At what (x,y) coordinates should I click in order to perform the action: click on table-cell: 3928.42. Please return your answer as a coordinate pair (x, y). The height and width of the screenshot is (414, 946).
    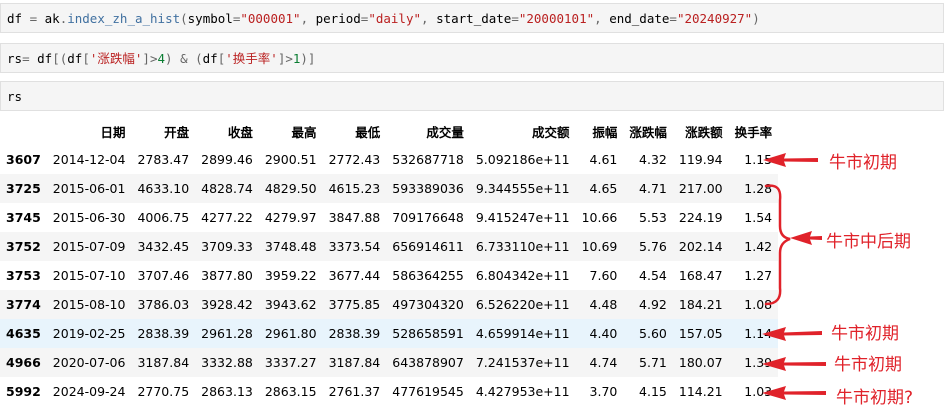
    Looking at the image, I should click on (227, 304).